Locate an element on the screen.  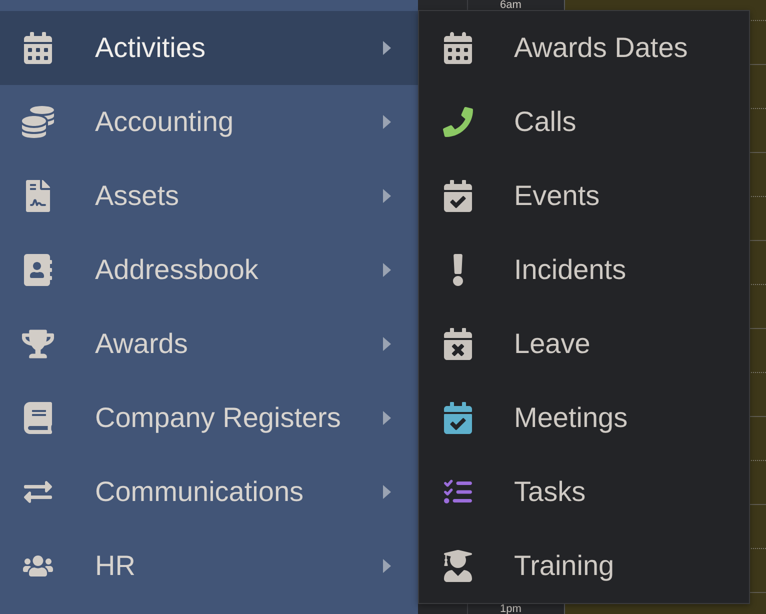
trophy-icon is located at coordinates (38, 344).